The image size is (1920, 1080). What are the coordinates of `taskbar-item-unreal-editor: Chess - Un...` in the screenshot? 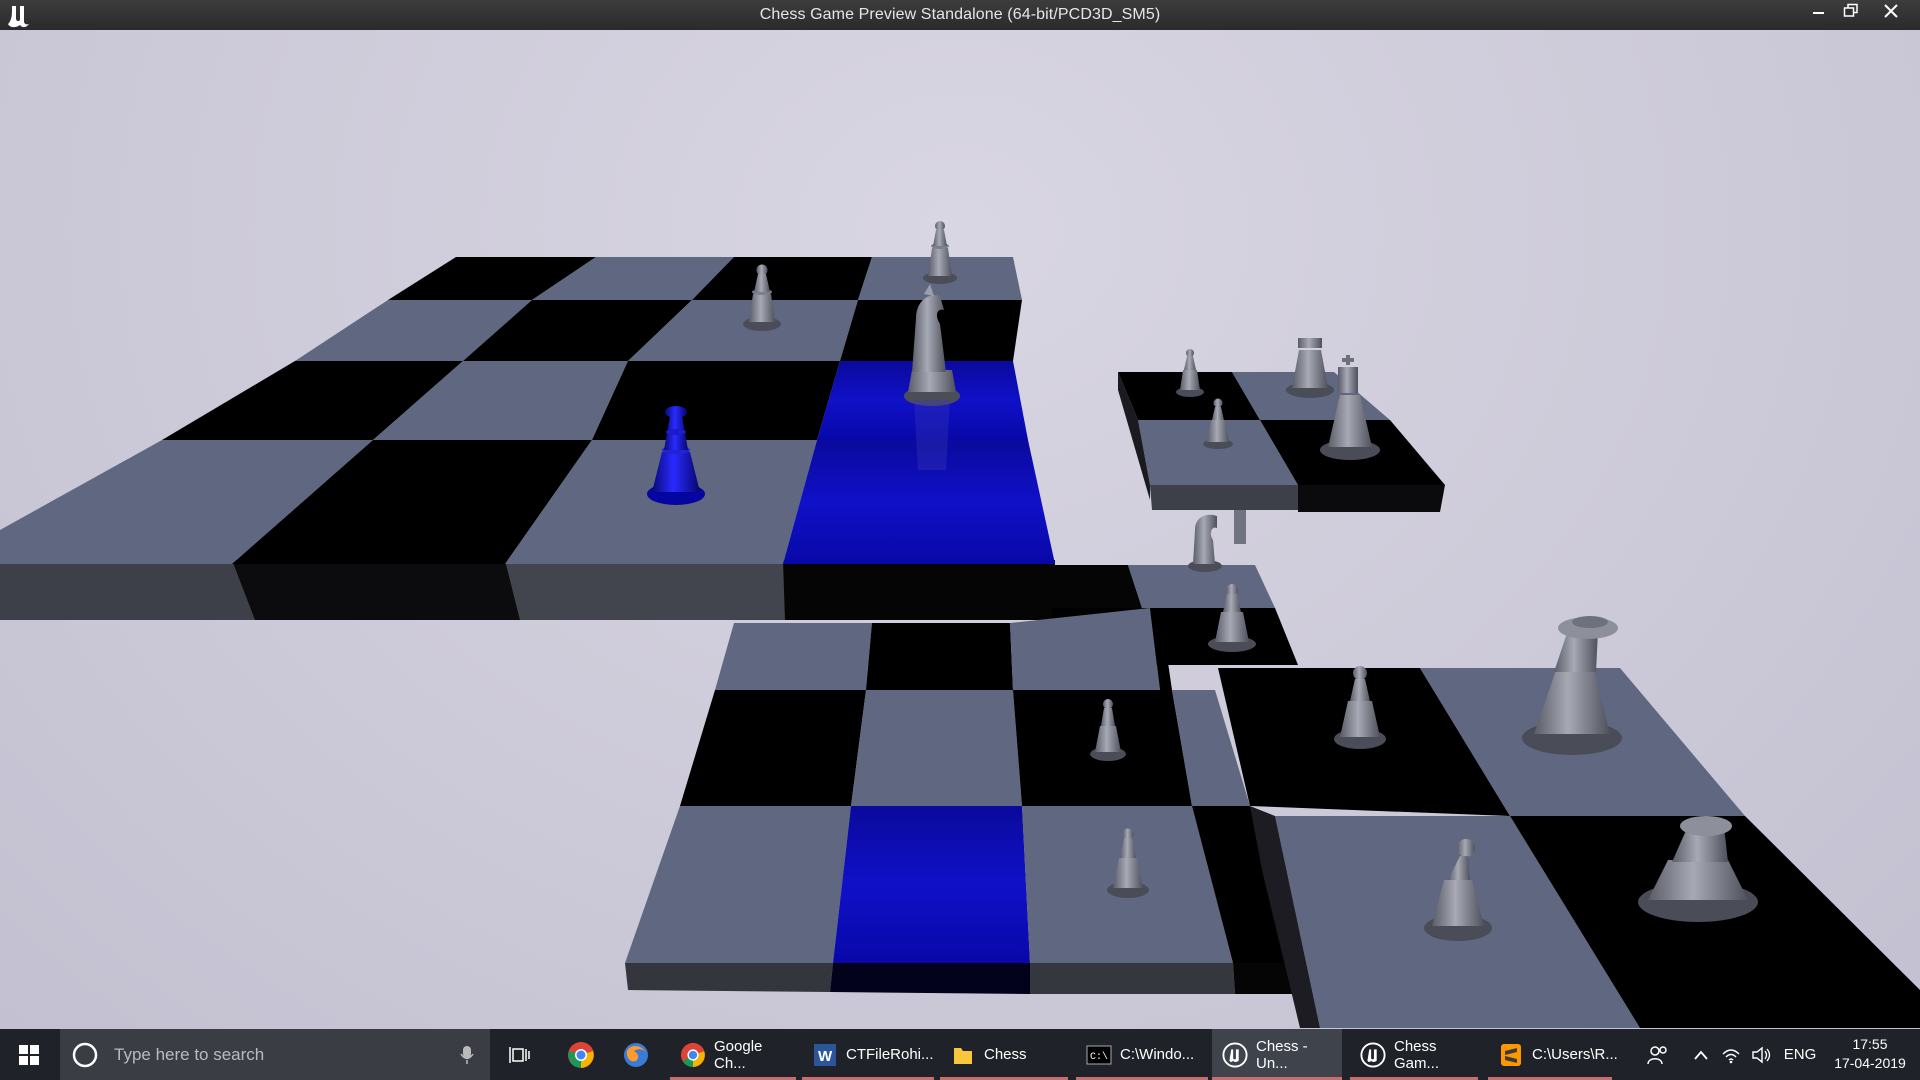 It's located at (1277, 1054).